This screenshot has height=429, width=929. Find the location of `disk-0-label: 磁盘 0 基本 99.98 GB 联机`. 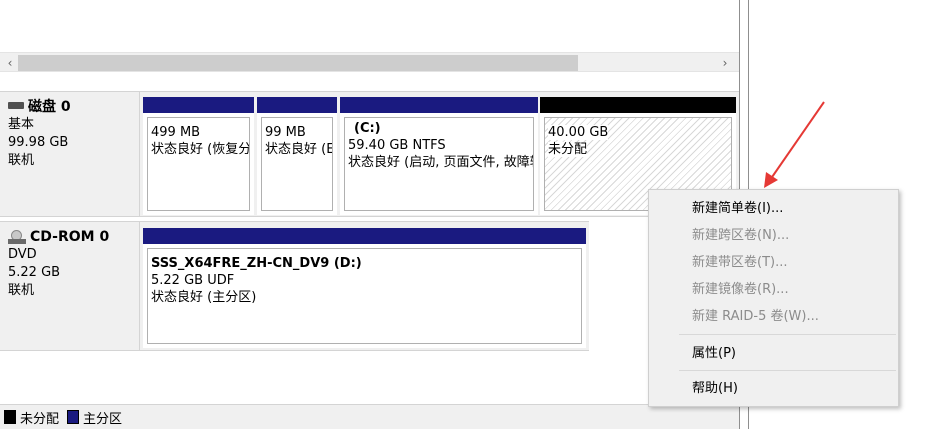

disk-0-label: 磁盘 0 基本 99.98 GB 联机 is located at coordinates (70, 154).